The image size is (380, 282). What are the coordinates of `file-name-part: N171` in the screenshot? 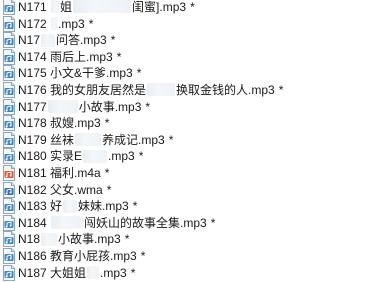 It's located at (34, 7).